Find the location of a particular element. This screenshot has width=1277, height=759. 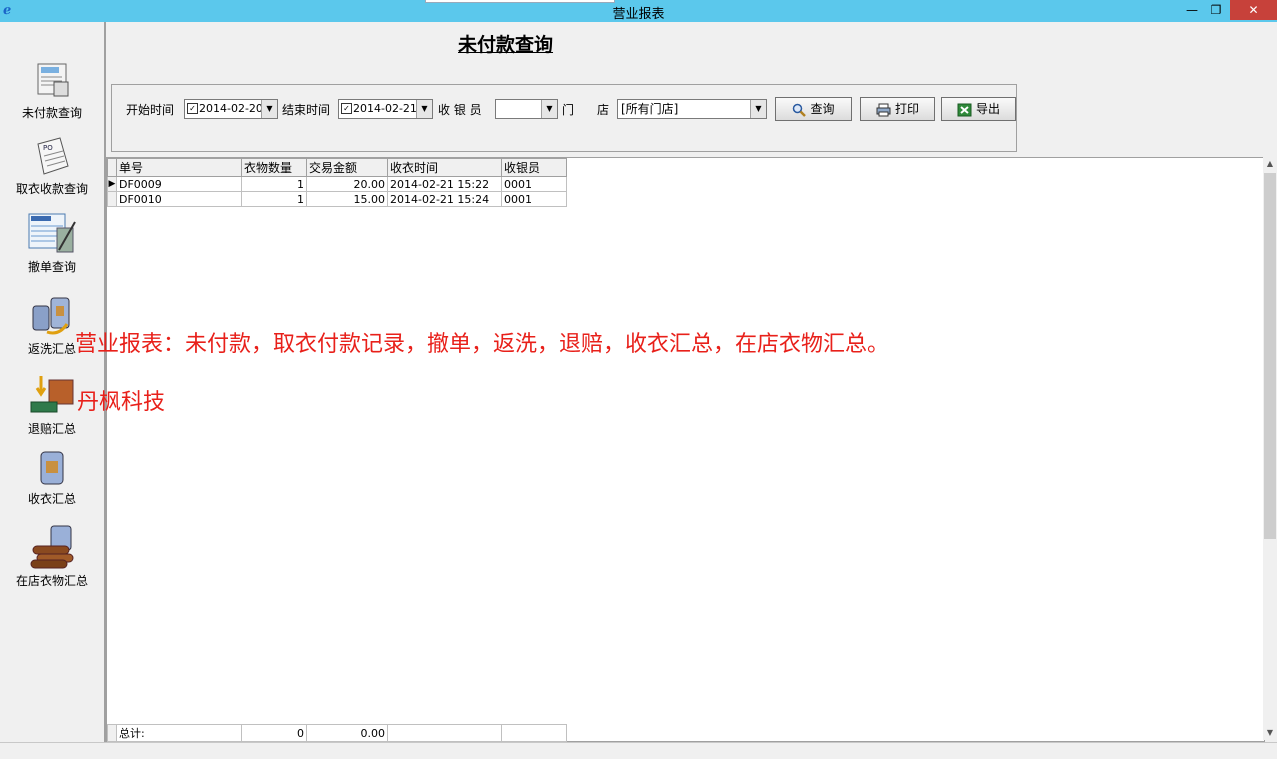

end-time-label: 结束时间 is located at coordinates (306, 110).